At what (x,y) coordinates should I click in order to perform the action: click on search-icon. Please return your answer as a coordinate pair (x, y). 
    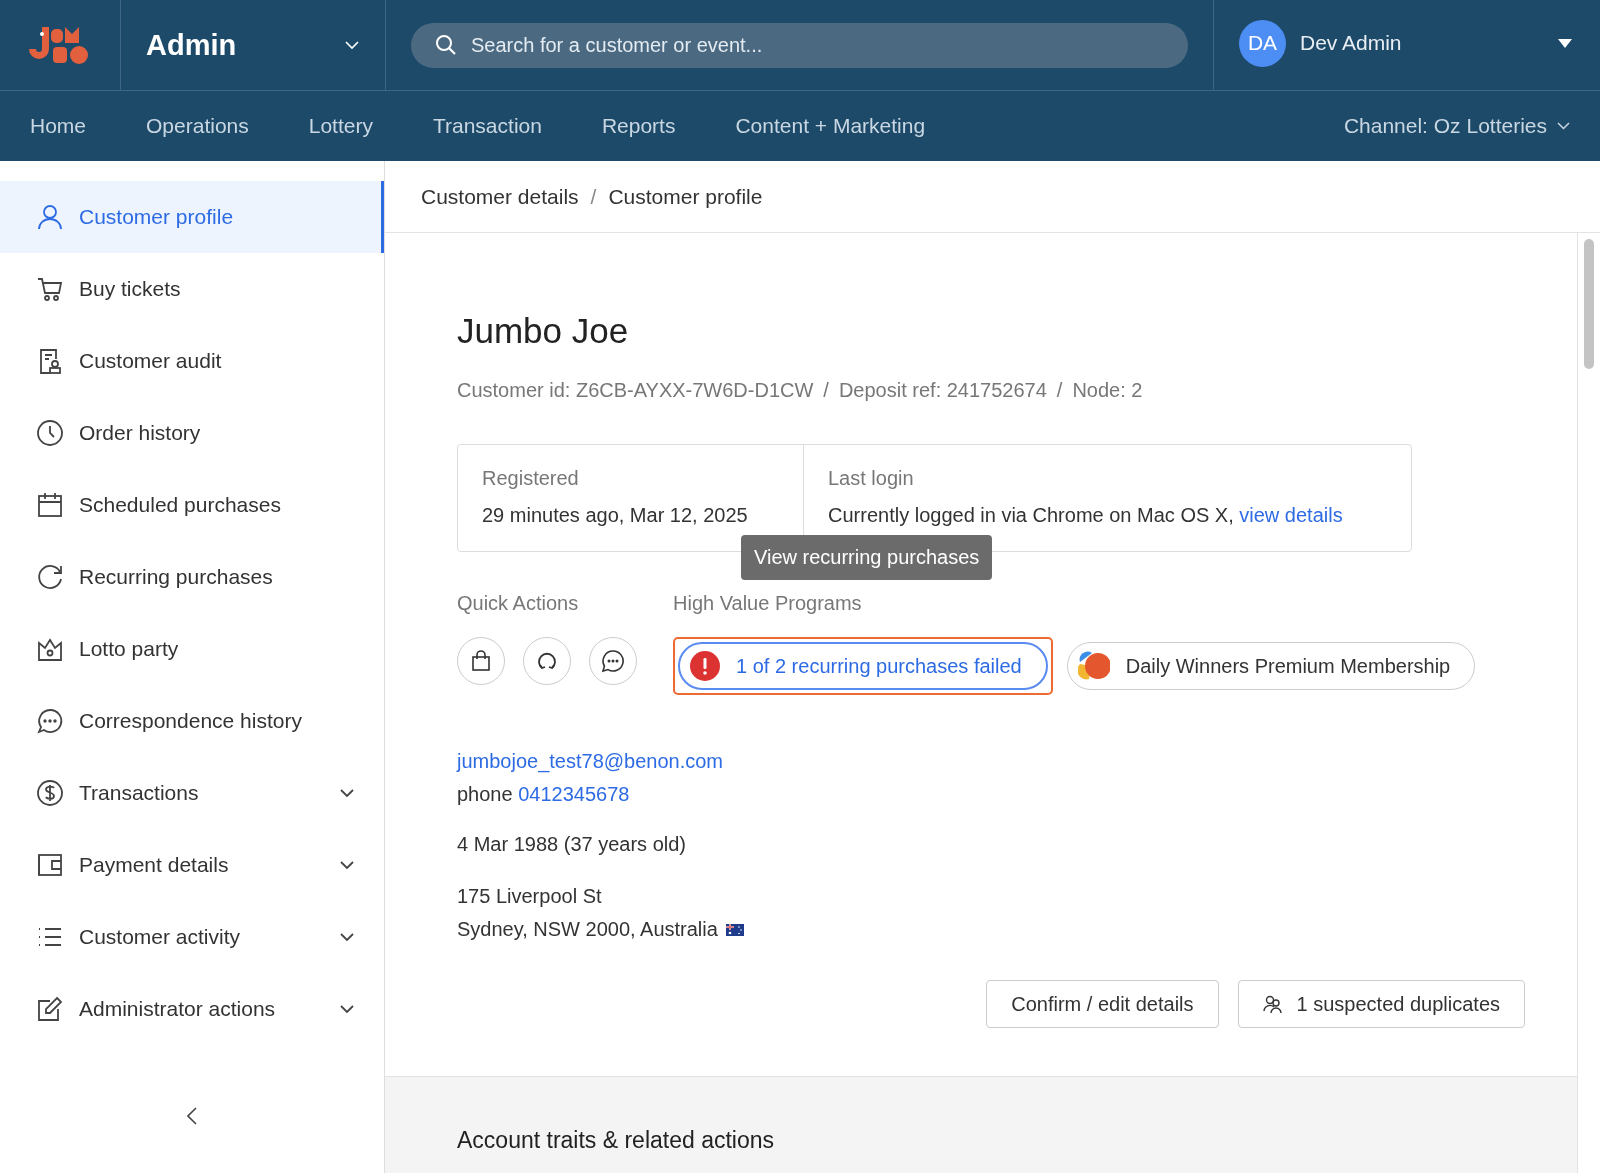
    Looking at the image, I should click on (446, 44).